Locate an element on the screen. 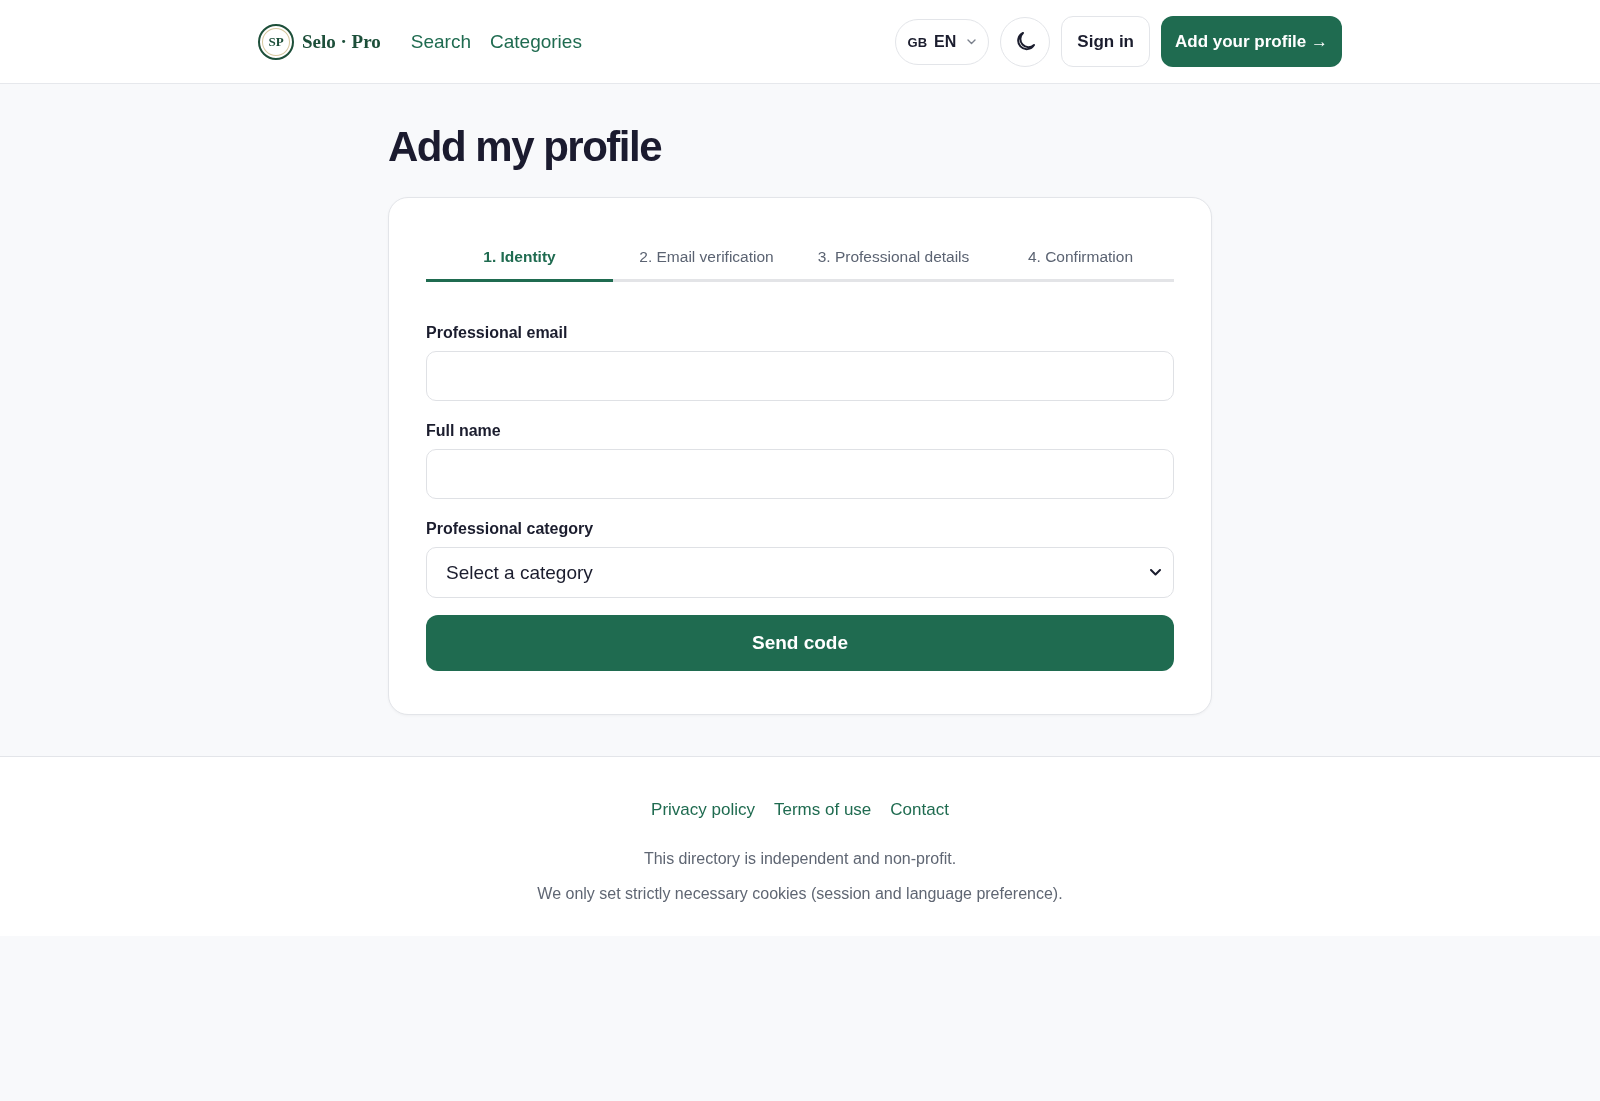 This screenshot has width=1600, height=1101. footer-link: Contact is located at coordinates (919, 810).